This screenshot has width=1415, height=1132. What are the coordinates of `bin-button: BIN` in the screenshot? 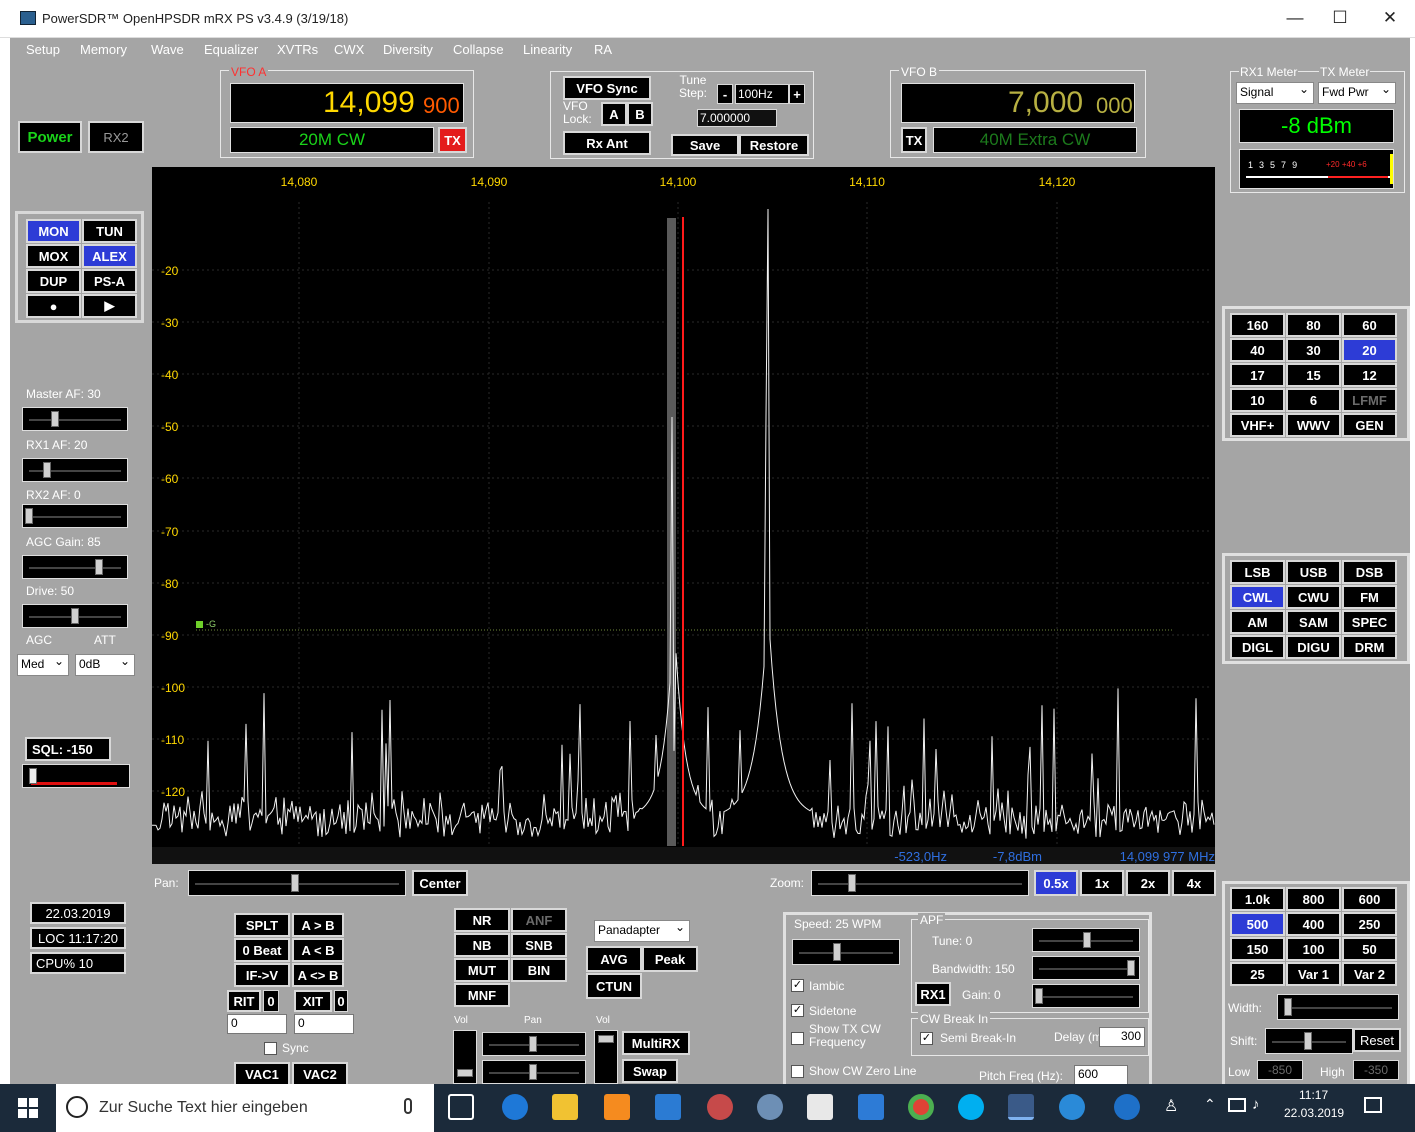 It's located at (539, 970).